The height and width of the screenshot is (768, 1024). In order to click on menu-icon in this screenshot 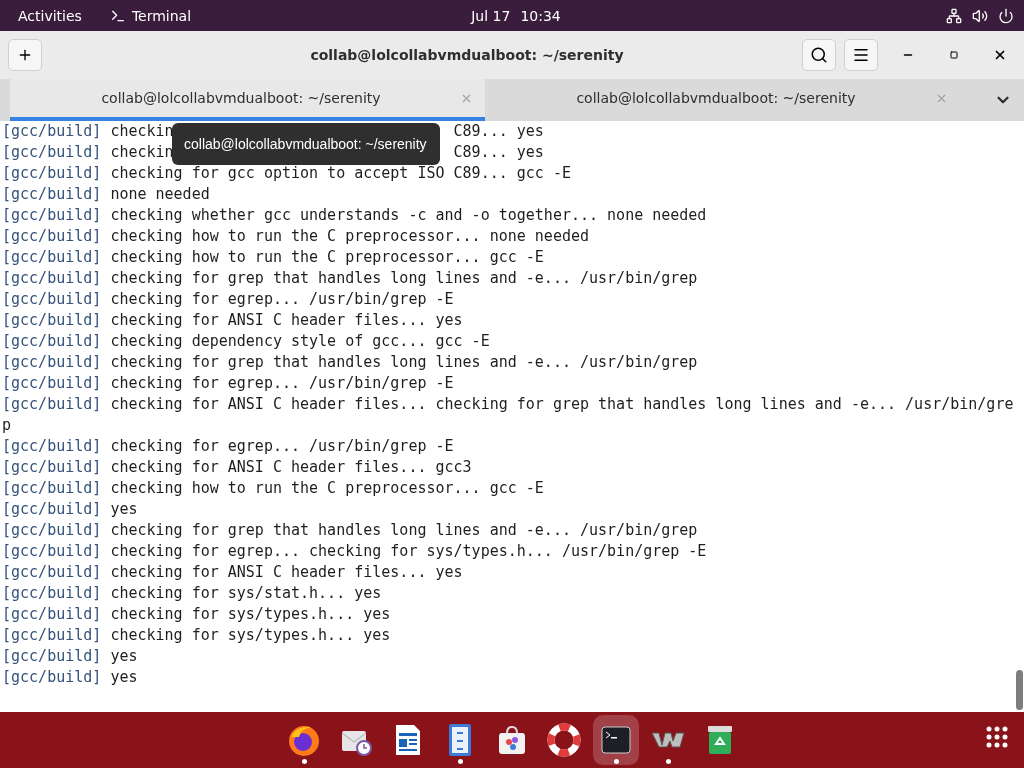, I will do `click(861, 55)`.